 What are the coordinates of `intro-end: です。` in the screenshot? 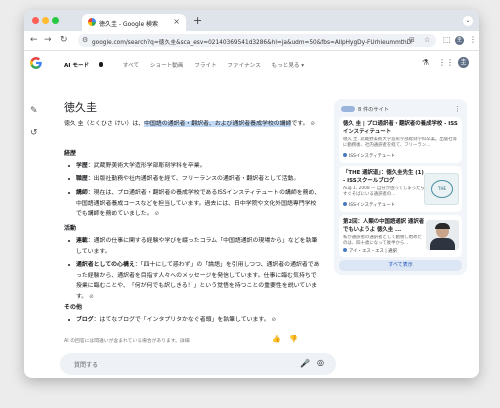 It's located at (300, 124).